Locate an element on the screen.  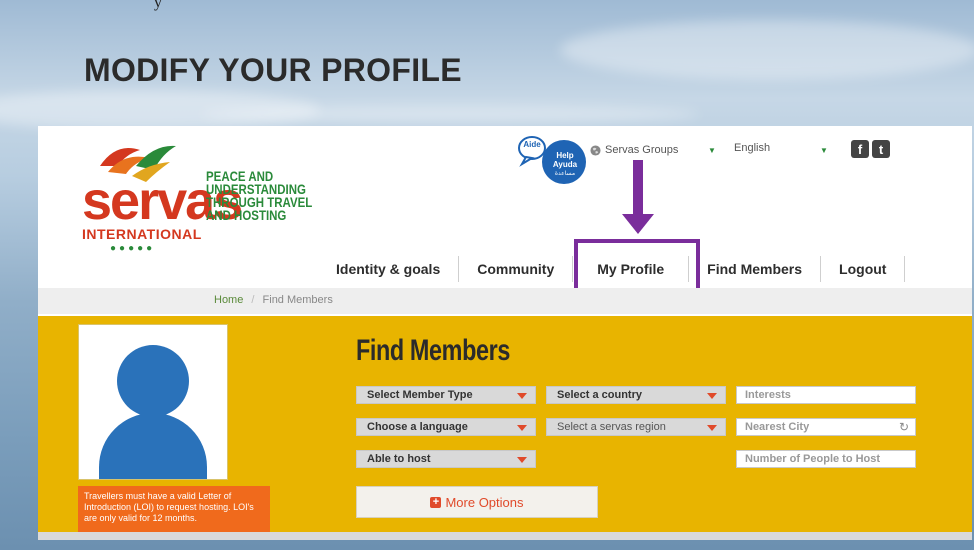
member-type-label: Select Member Type is located at coordinates (420, 395).